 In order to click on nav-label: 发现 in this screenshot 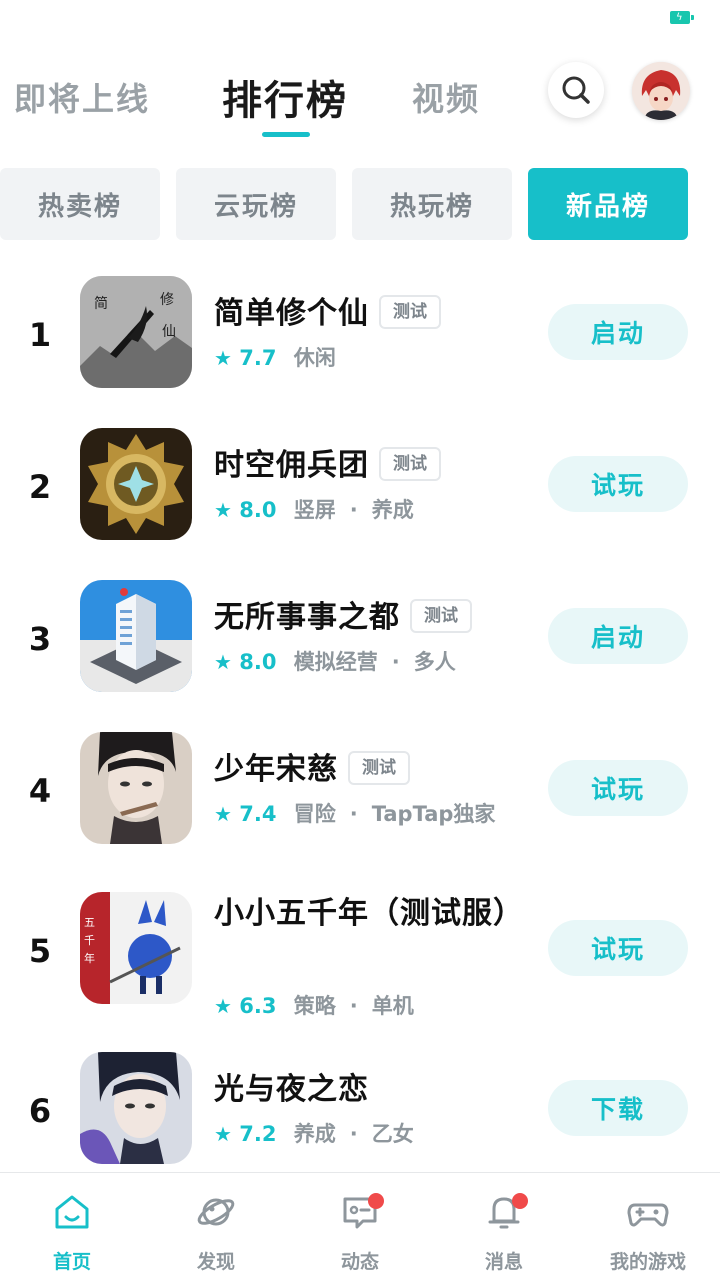, I will do `click(215, 1262)`.